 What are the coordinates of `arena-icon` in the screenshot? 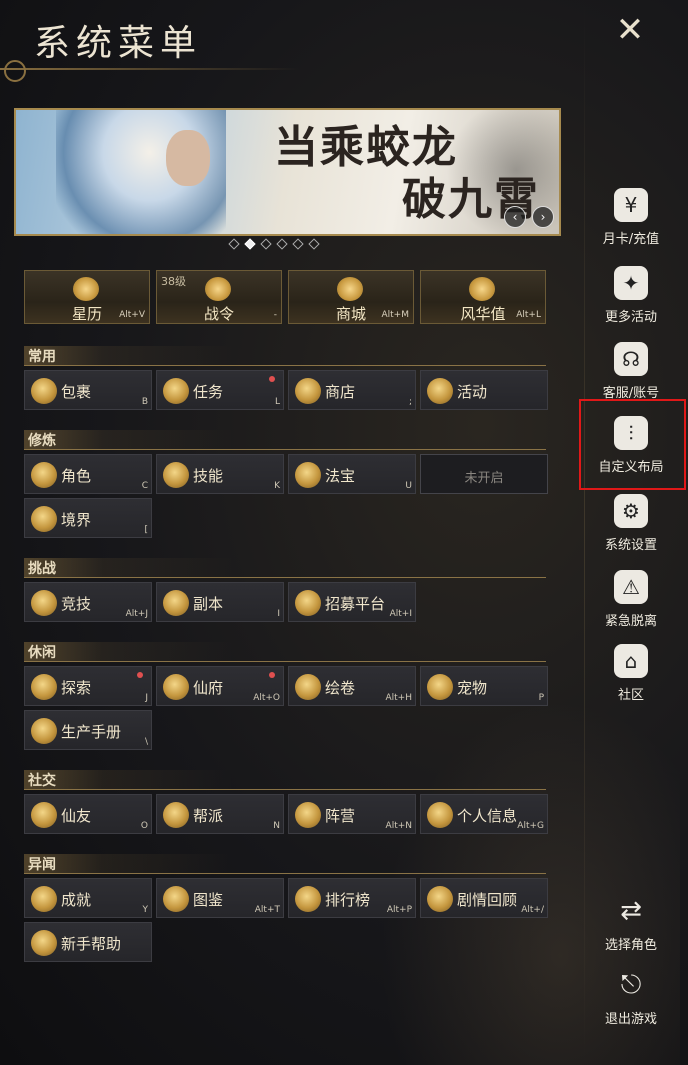 It's located at (44, 603).